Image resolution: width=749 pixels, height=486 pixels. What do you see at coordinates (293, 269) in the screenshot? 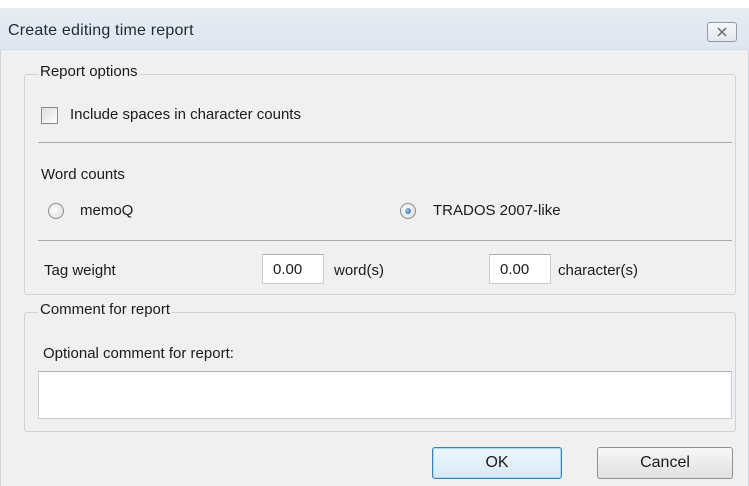
I see `tag-weight-words-input: 0.00` at bounding box center [293, 269].